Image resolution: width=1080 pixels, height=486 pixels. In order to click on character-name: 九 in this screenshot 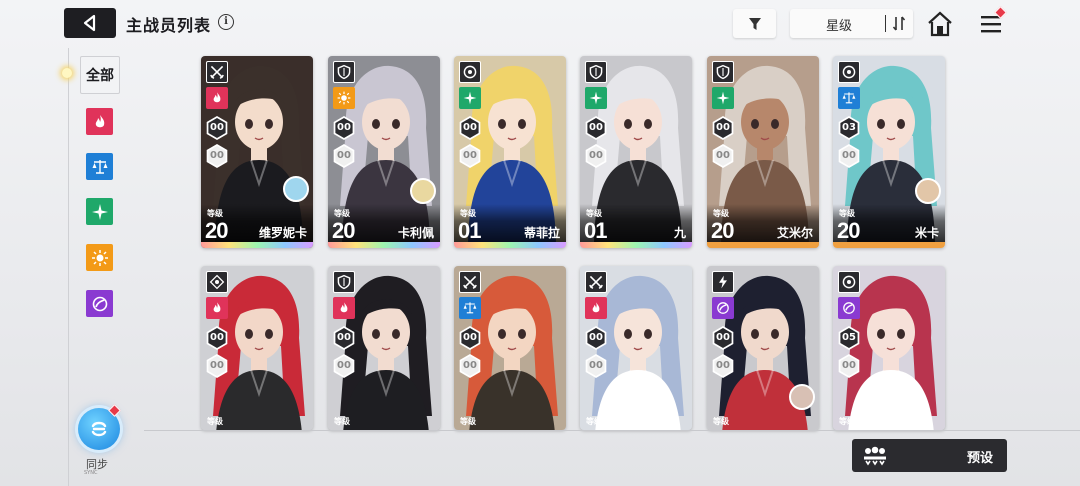, I will do `click(679, 233)`.